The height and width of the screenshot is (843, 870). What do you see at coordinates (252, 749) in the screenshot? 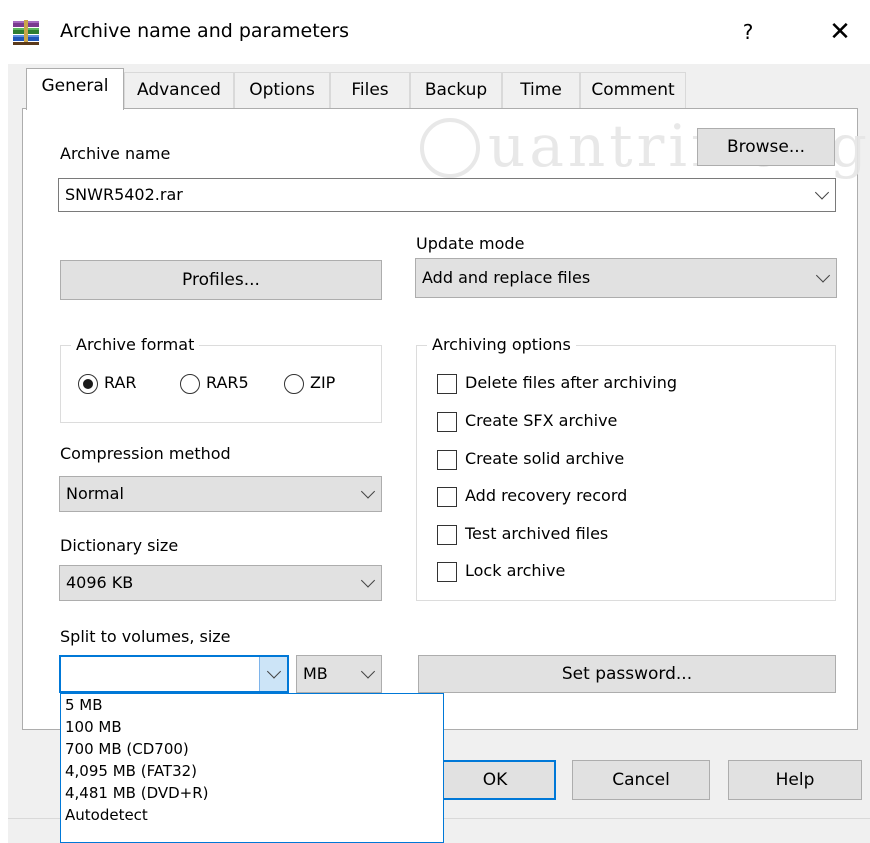
I see `list-item: 700 MB (CD700)` at bounding box center [252, 749].